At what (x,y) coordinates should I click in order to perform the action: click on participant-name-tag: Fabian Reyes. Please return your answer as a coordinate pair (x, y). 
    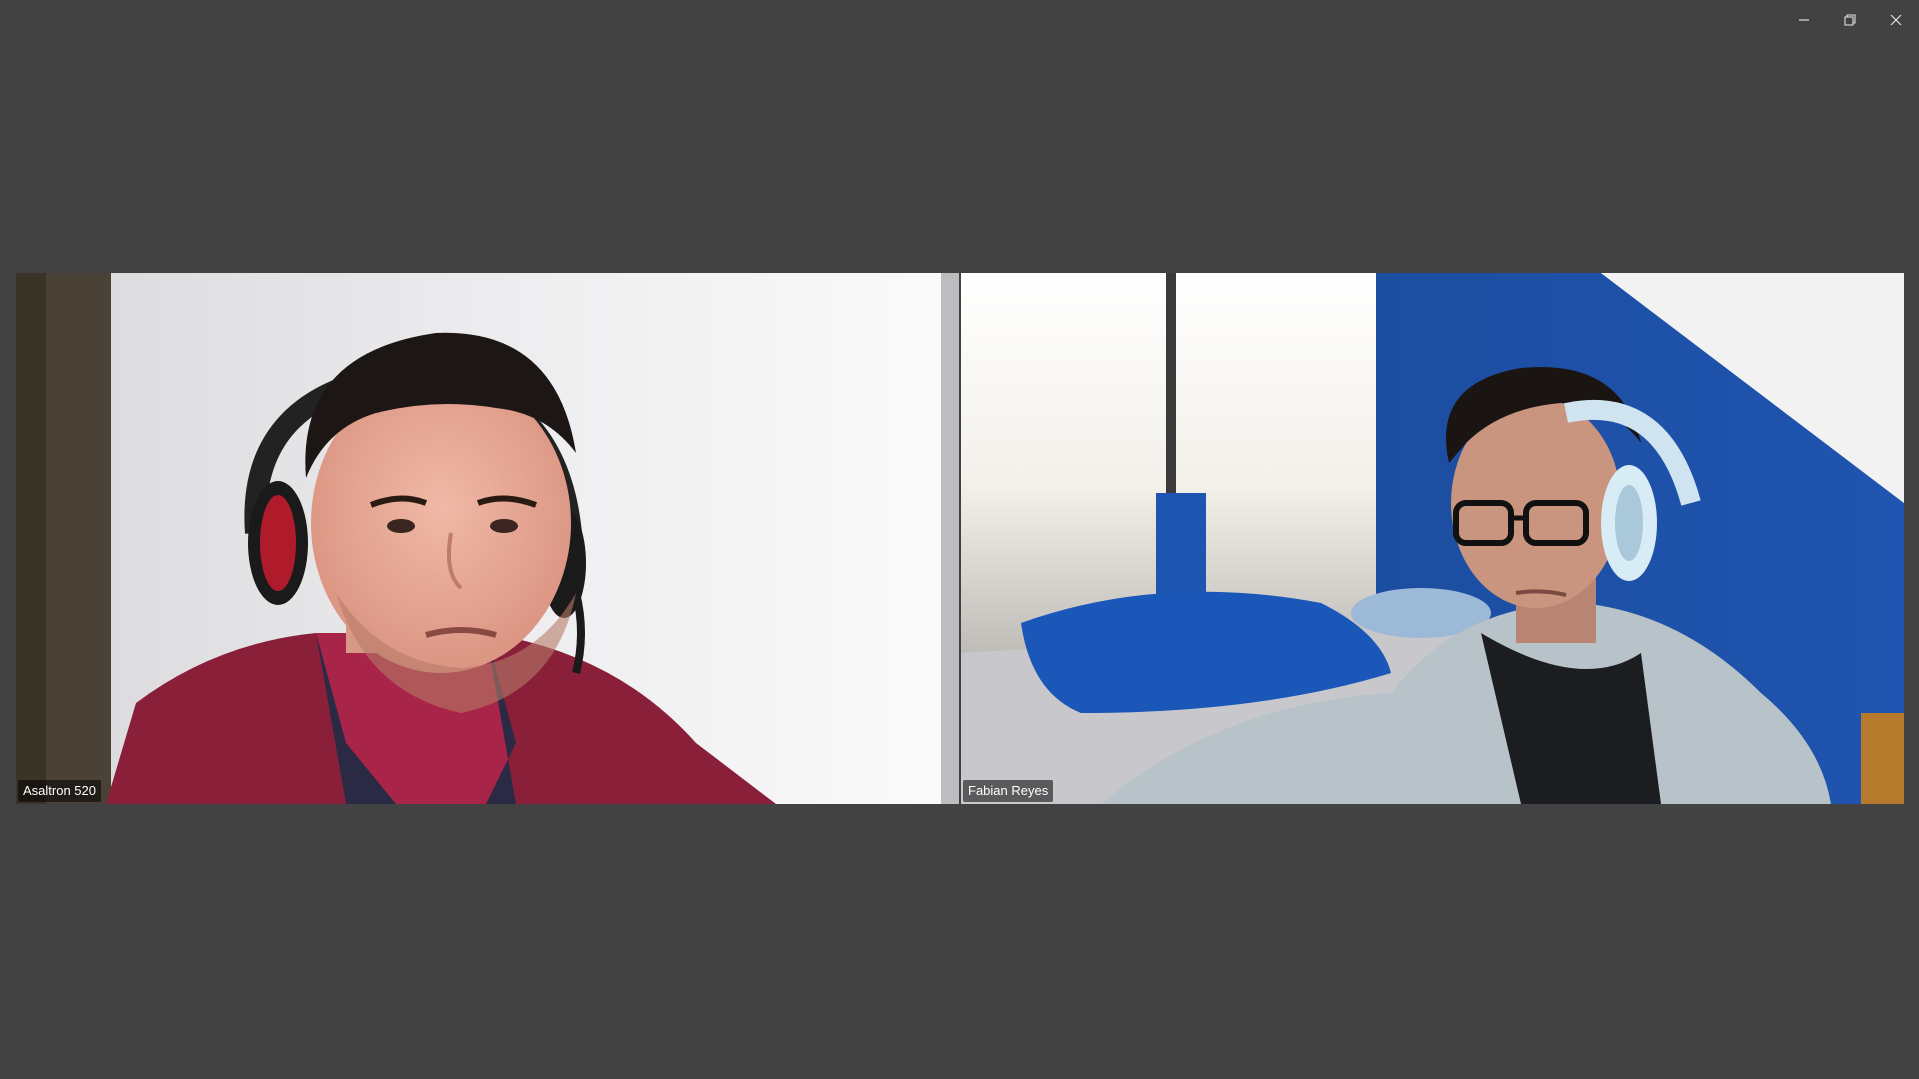
    Looking at the image, I should click on (1008, 791).